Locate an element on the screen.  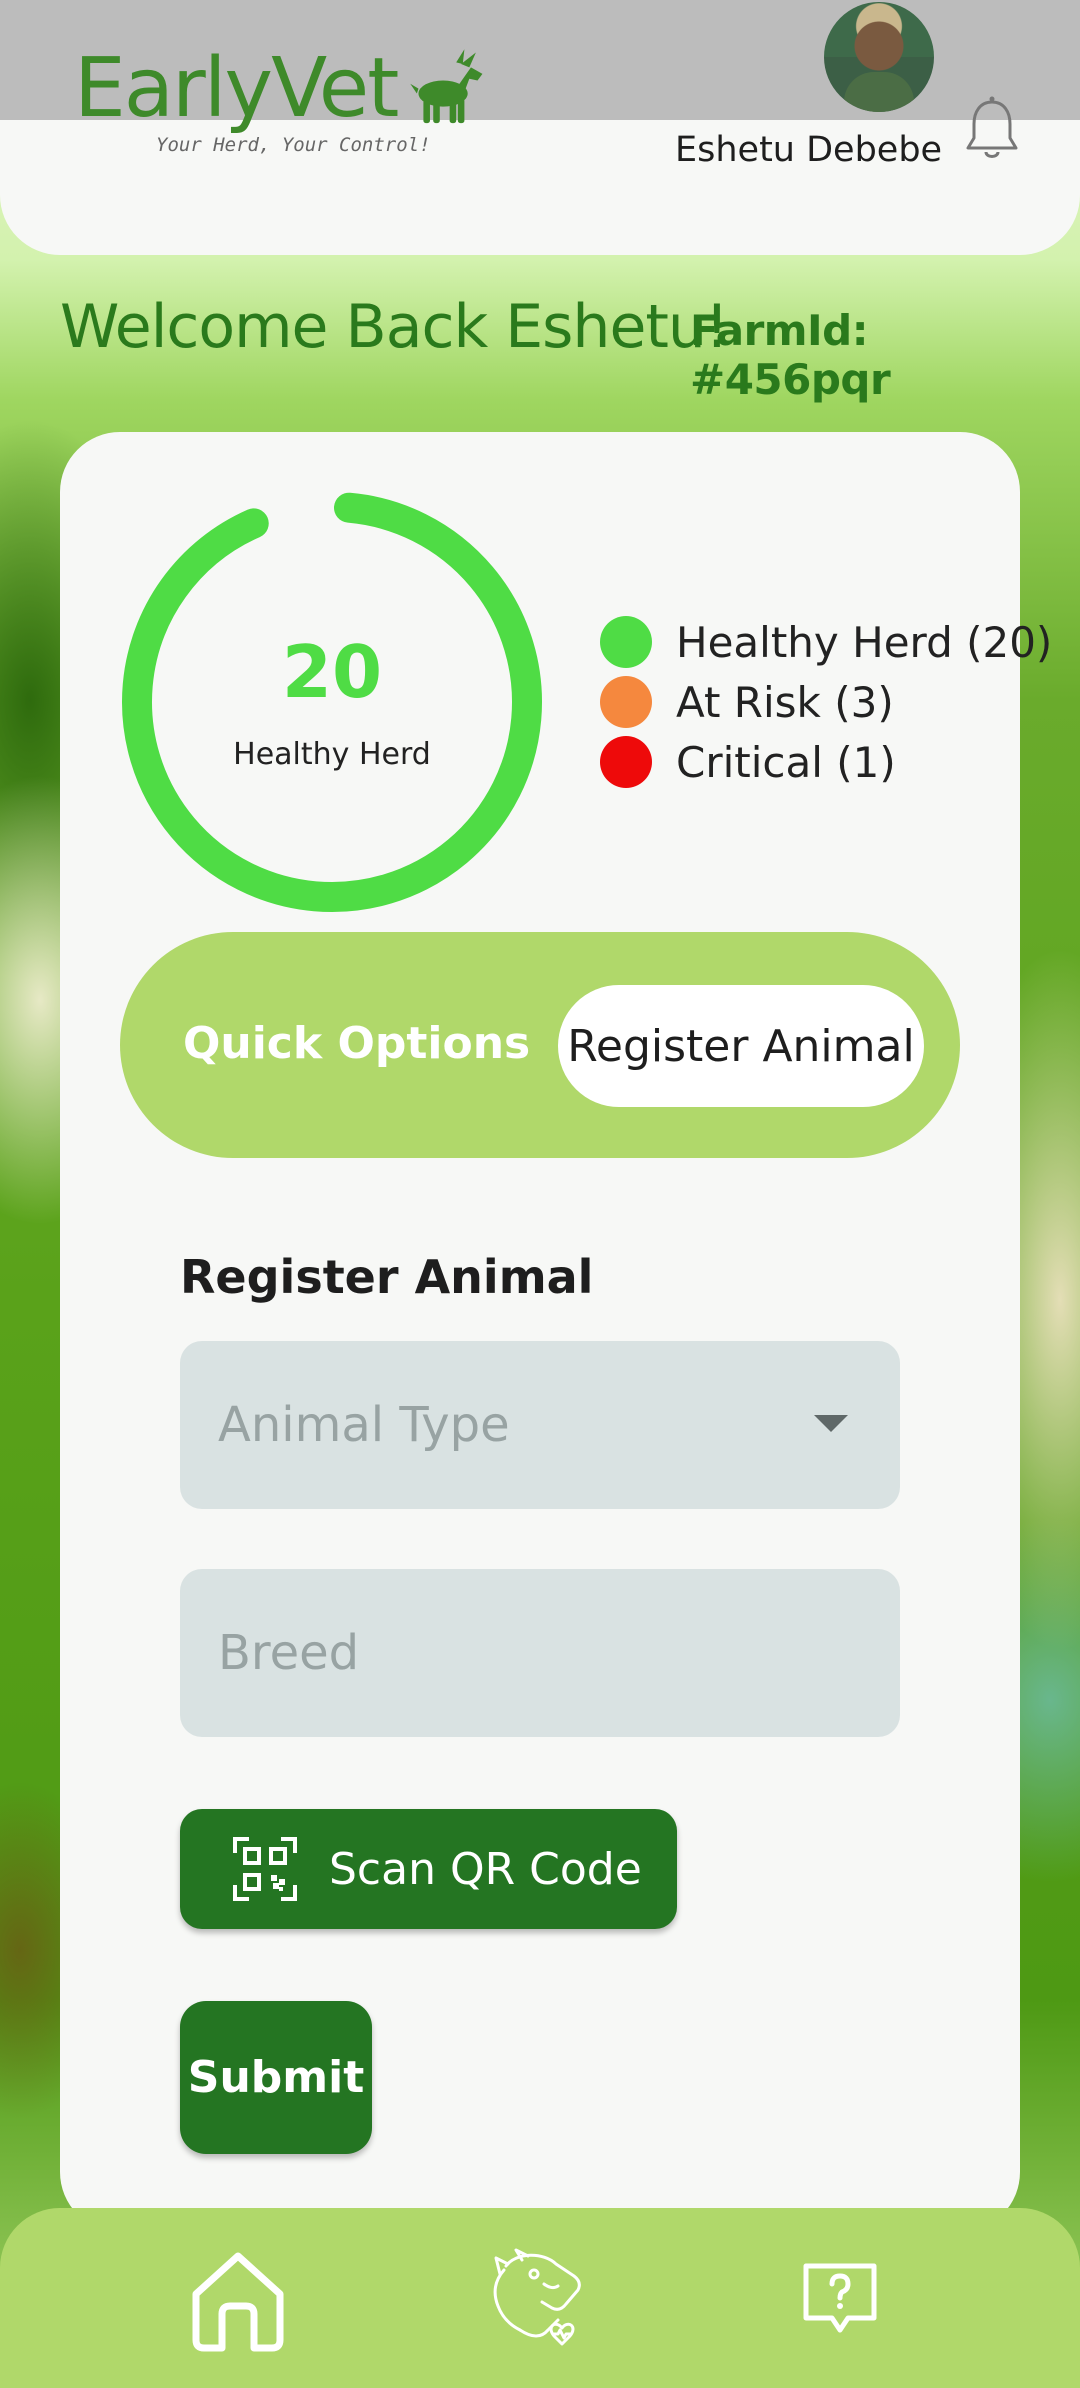
breed-input: Breed is located at coordinates (540, 1653).